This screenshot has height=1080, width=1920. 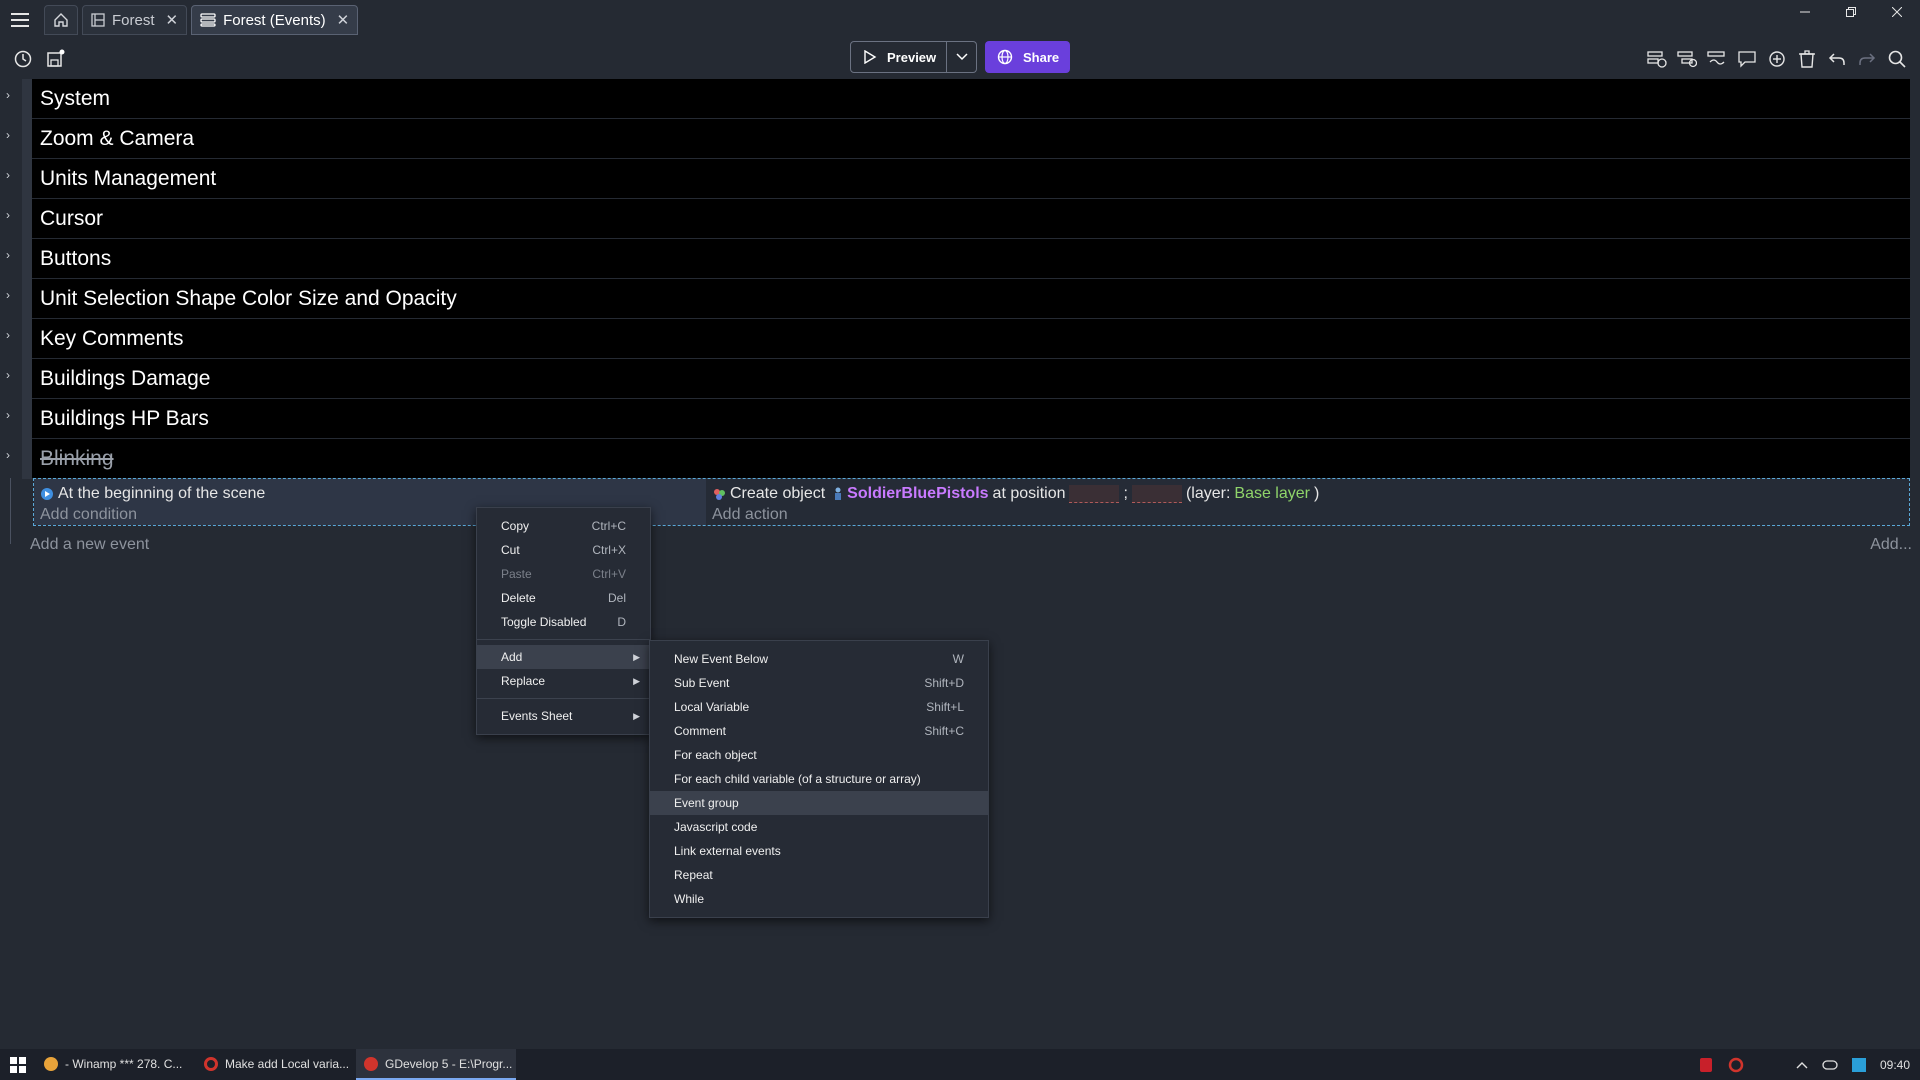 I want to click on chevron-up-icon, so click(x=1802, y=1065).